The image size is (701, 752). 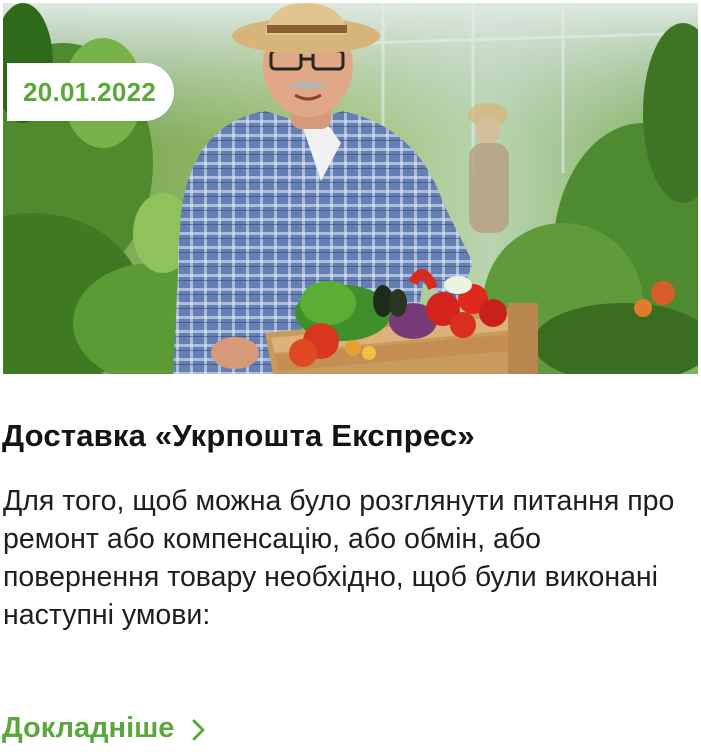 I want to click on article-title: Доставка «Укрпошта Експрес», so click(x=347, y=436).